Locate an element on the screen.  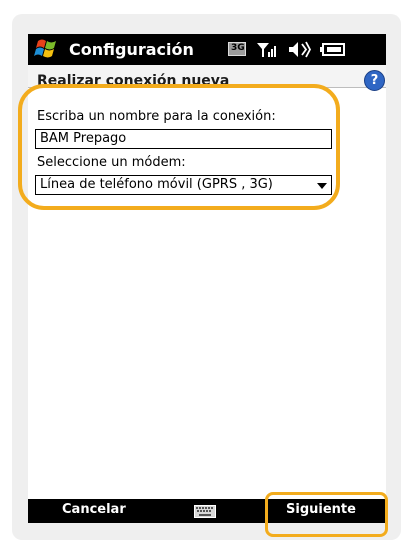
volume-icon is located at coordinates (299, 49).